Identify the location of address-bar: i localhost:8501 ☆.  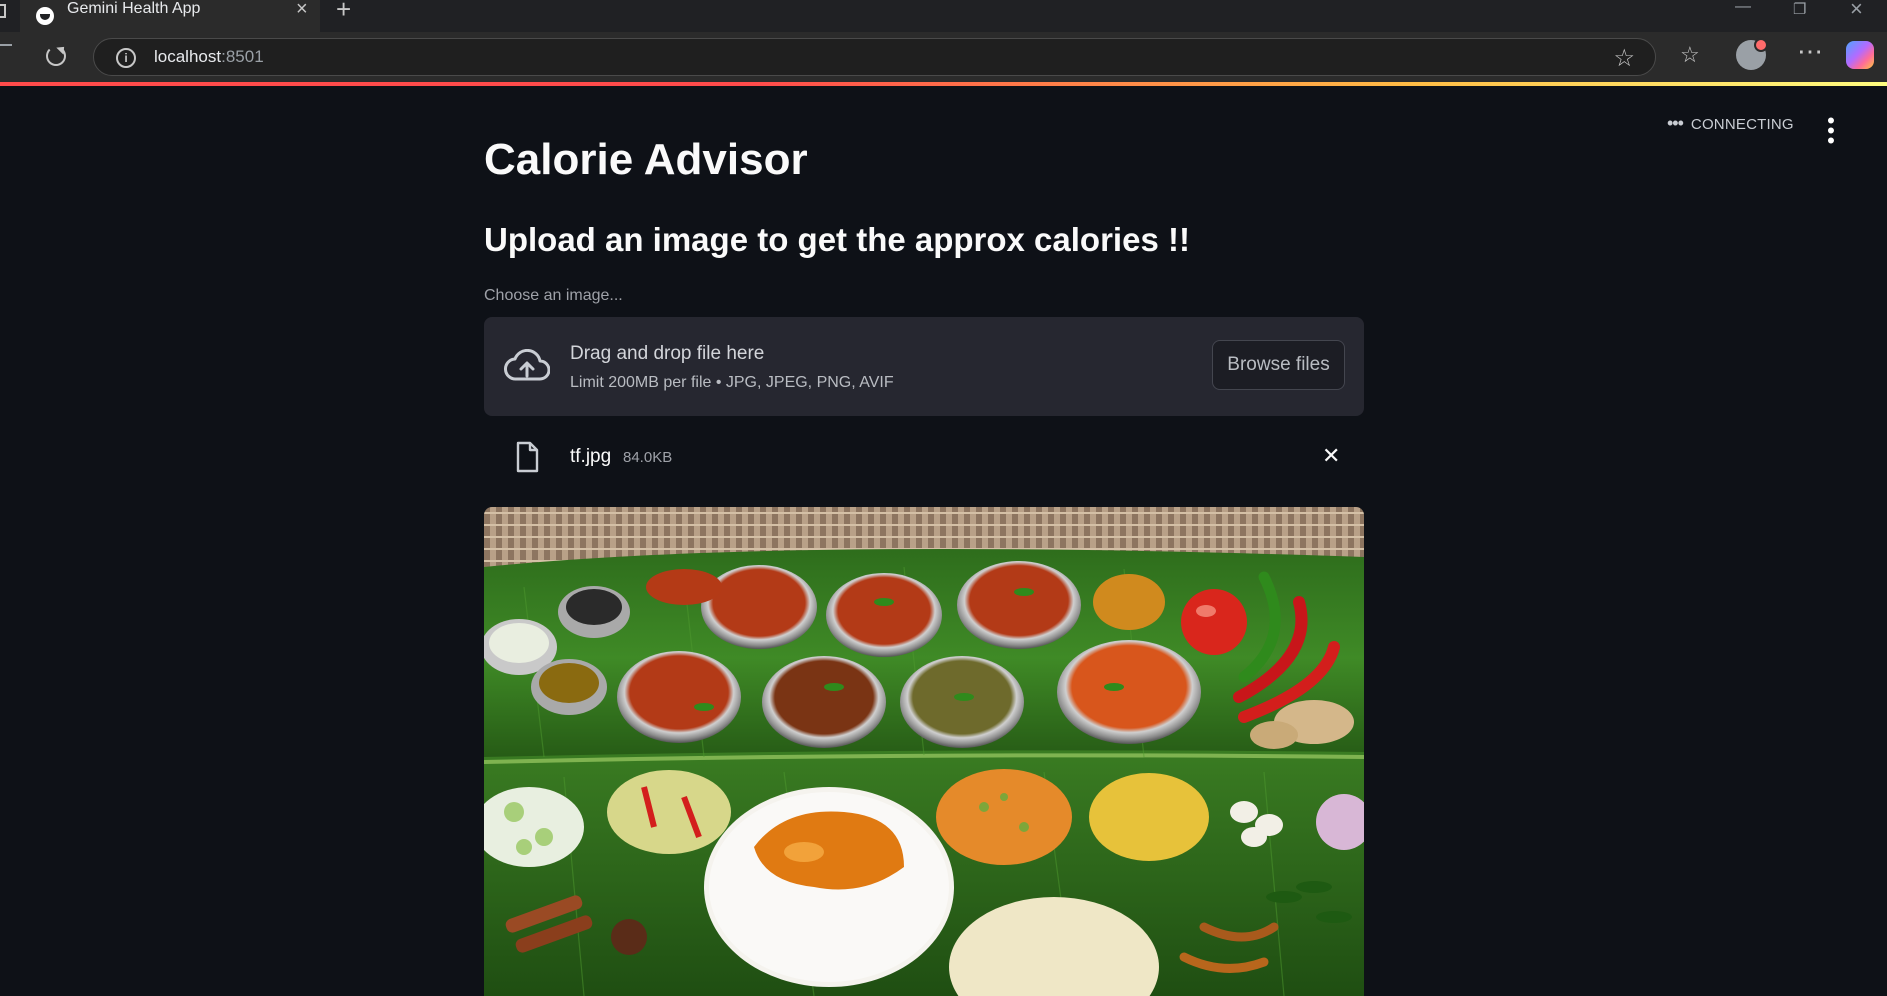
(874, 57).